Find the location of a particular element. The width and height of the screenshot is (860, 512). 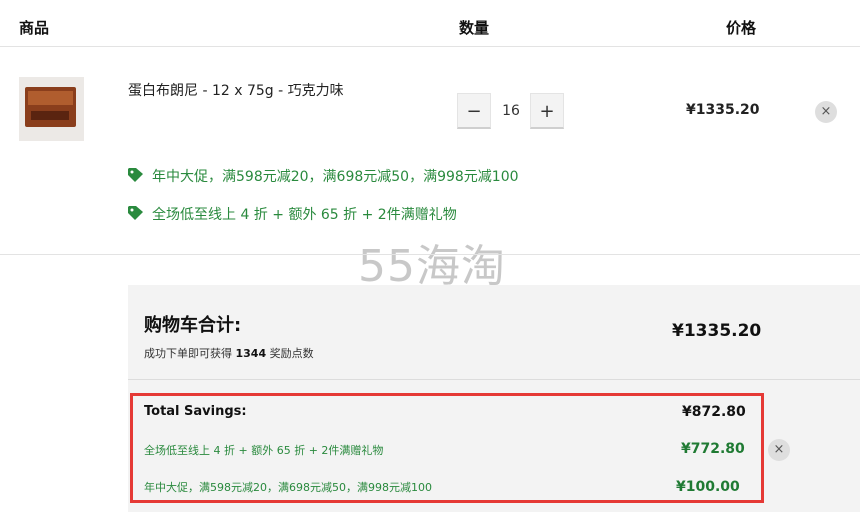

quantity-increase-button: + is located at coordinates (547, 111).